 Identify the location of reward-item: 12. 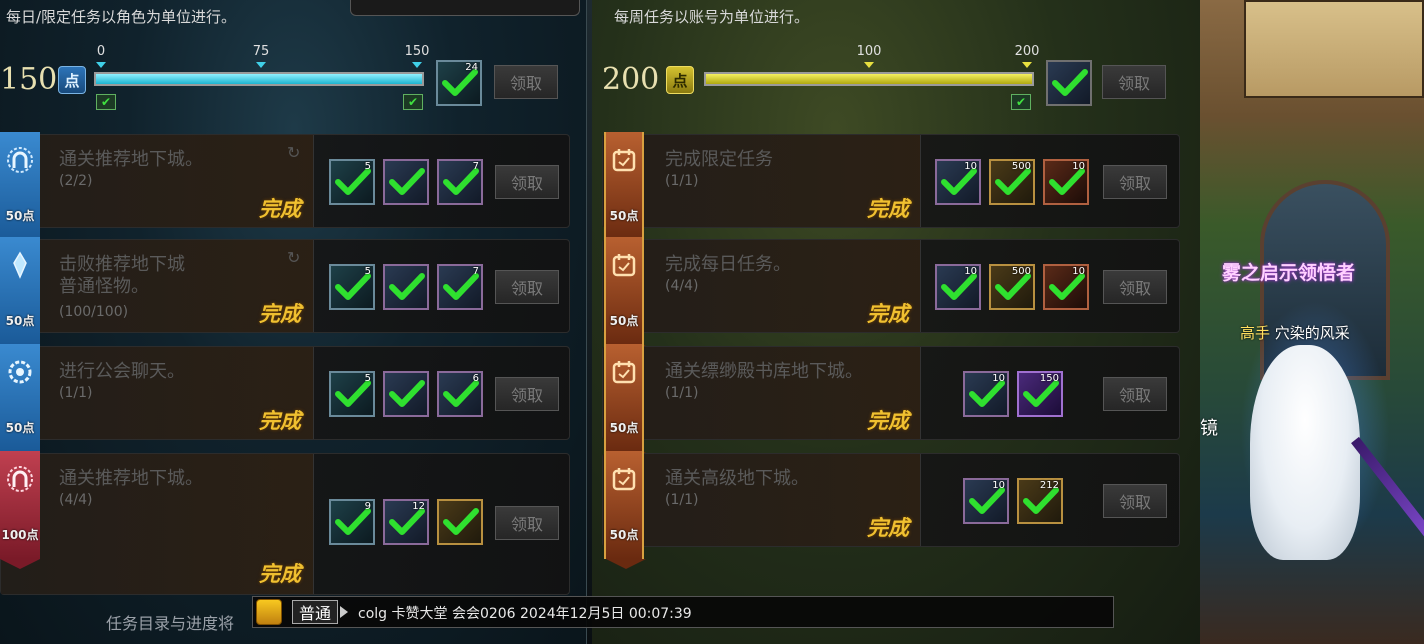
(406, 522).